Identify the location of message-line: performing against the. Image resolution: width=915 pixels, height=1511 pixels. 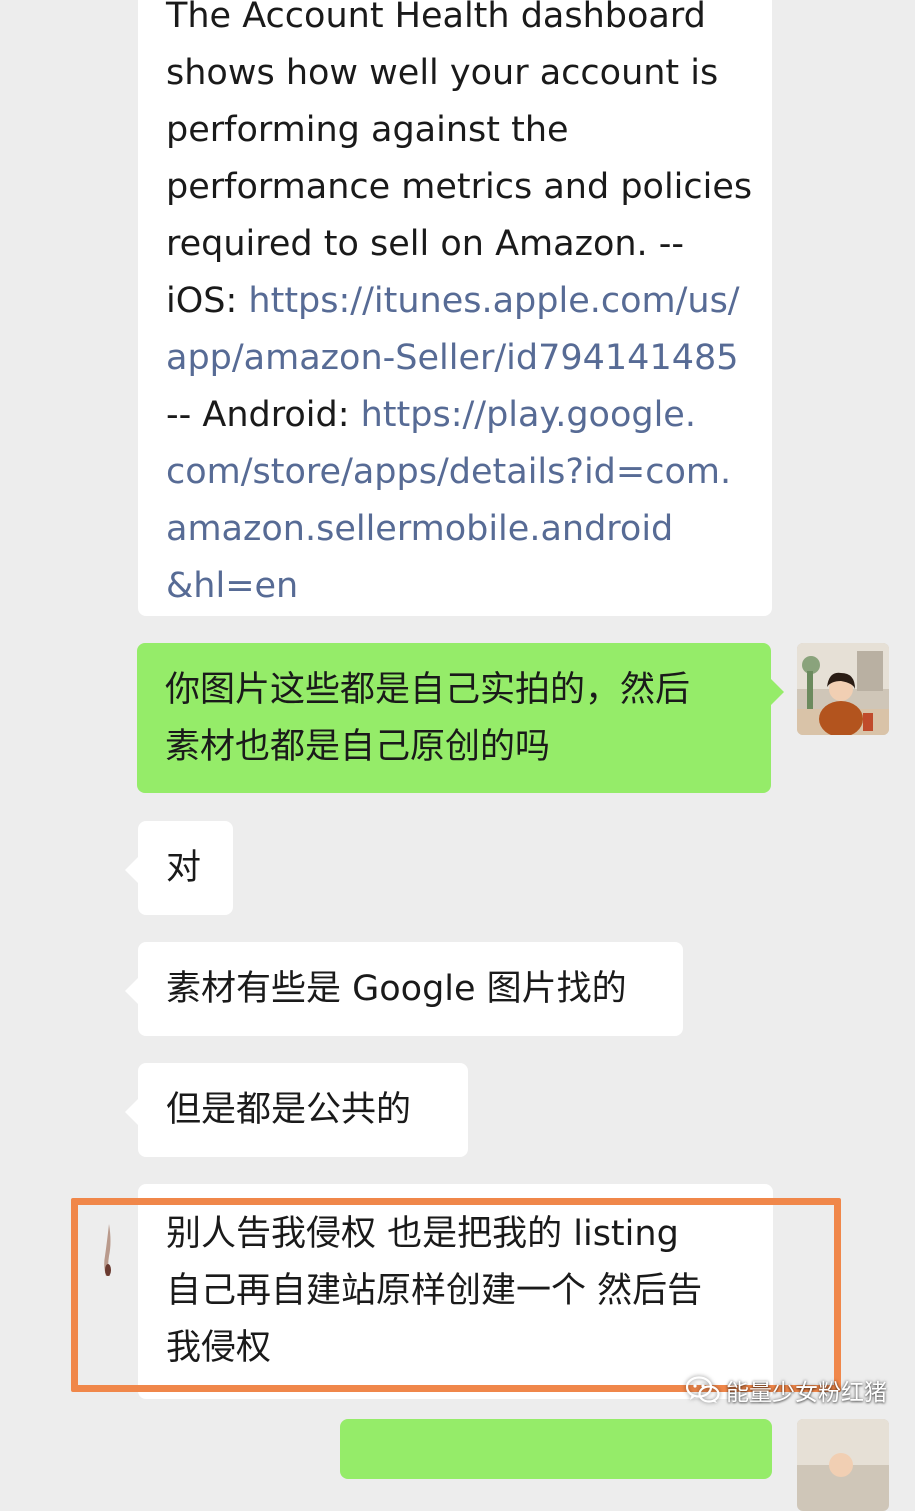
(367, 130).